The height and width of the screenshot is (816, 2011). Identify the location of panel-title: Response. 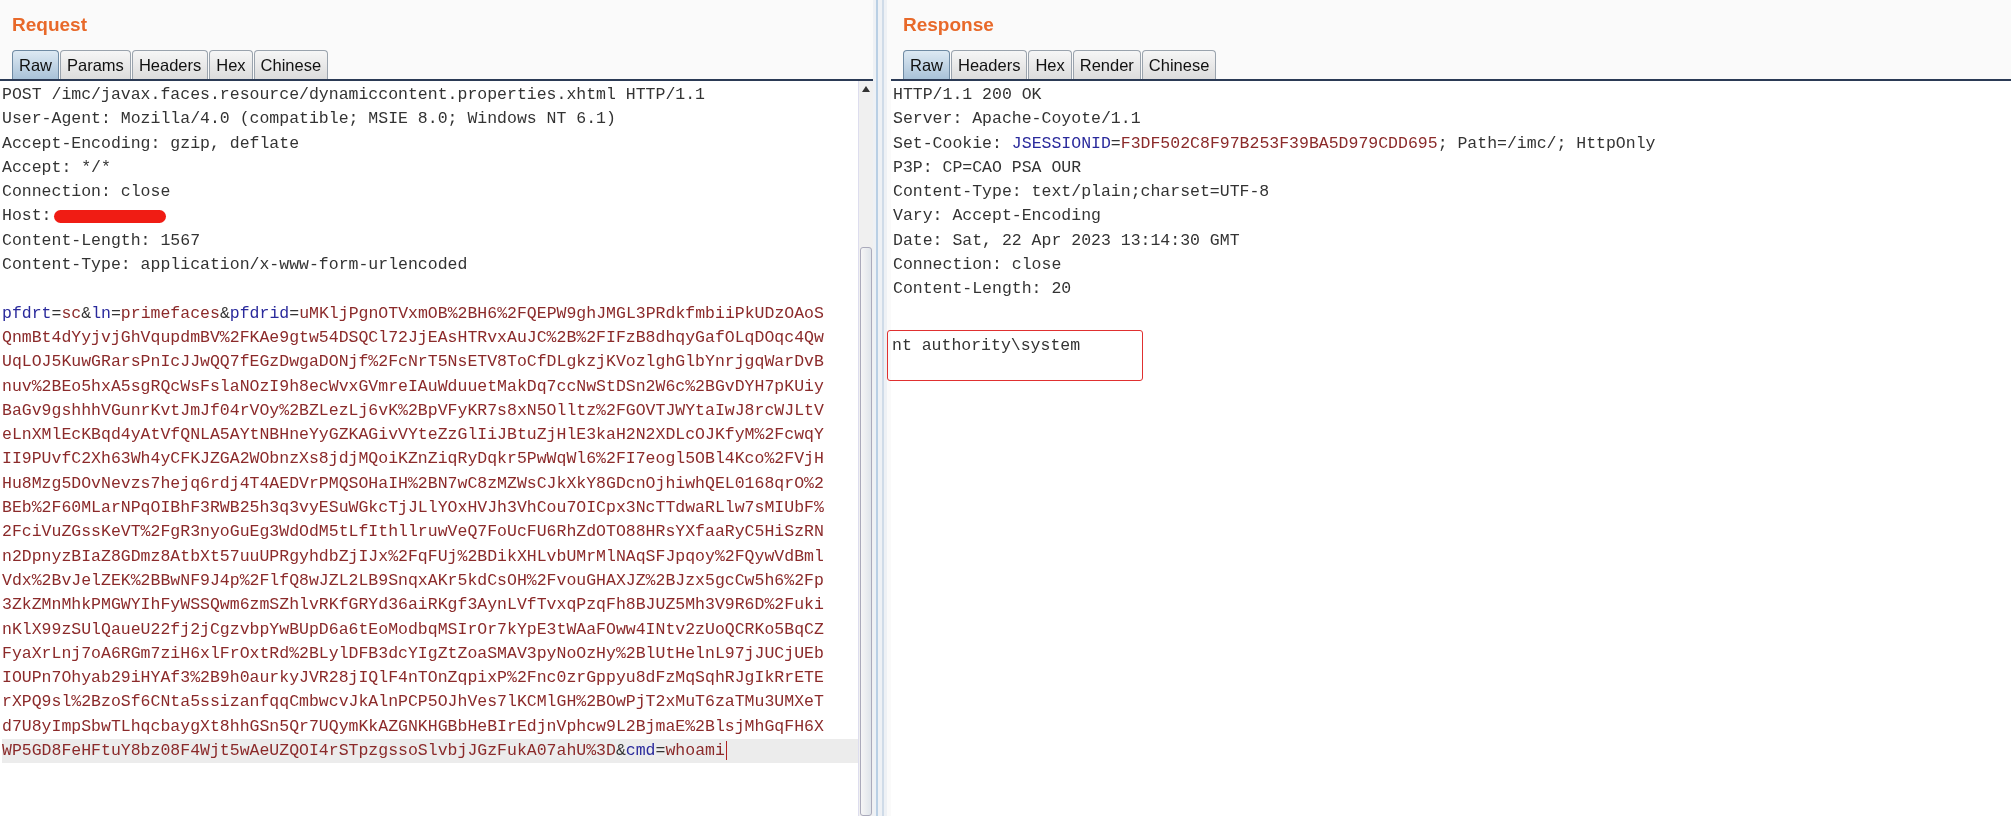
(948, 24).